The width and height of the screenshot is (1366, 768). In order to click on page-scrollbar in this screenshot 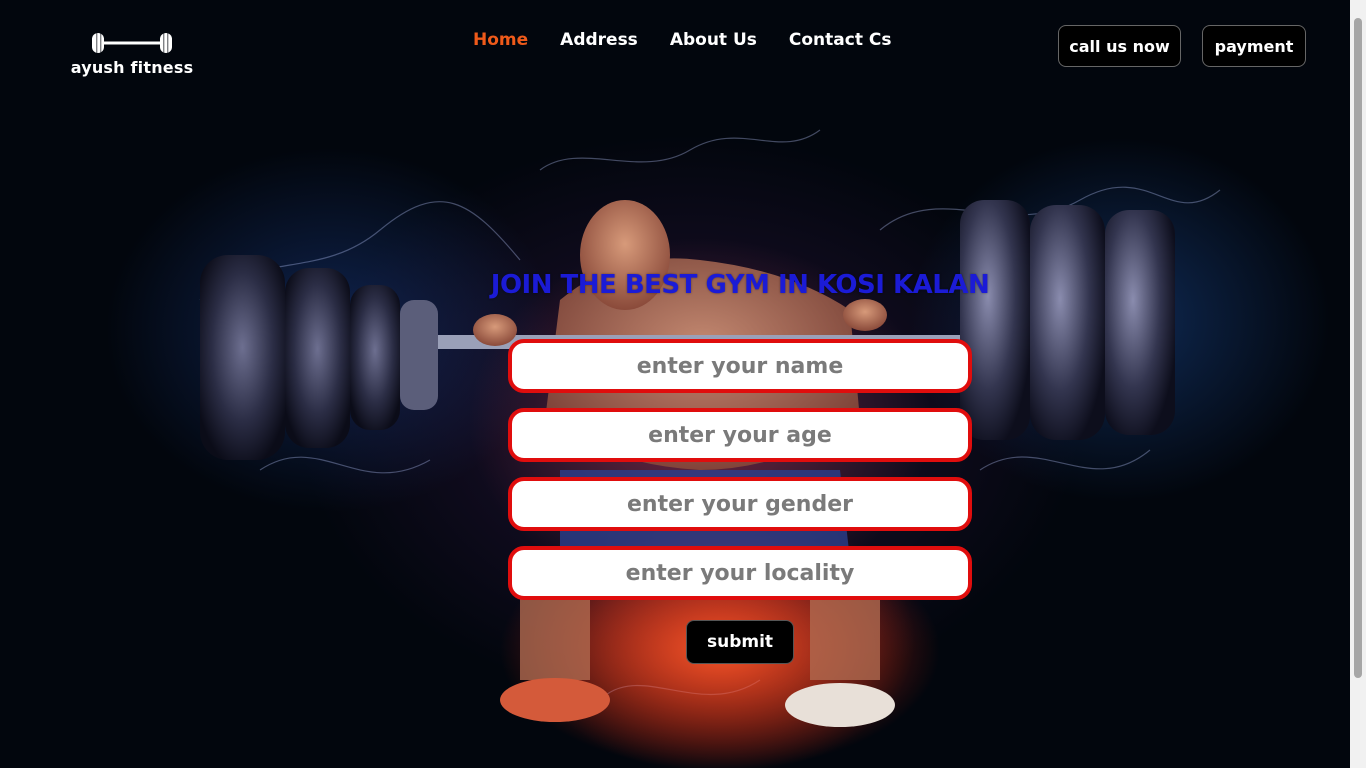, I will do `click(1358, 384)`.